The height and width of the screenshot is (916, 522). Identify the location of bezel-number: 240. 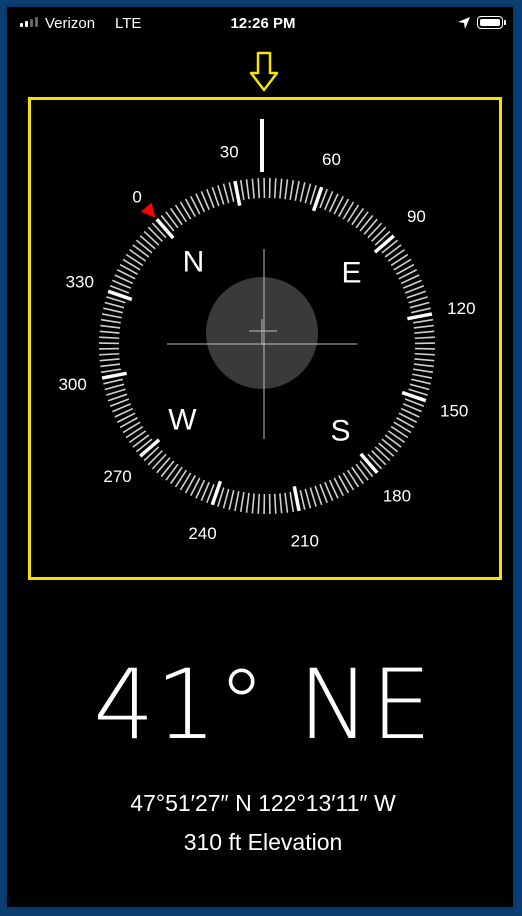
(202, 533).